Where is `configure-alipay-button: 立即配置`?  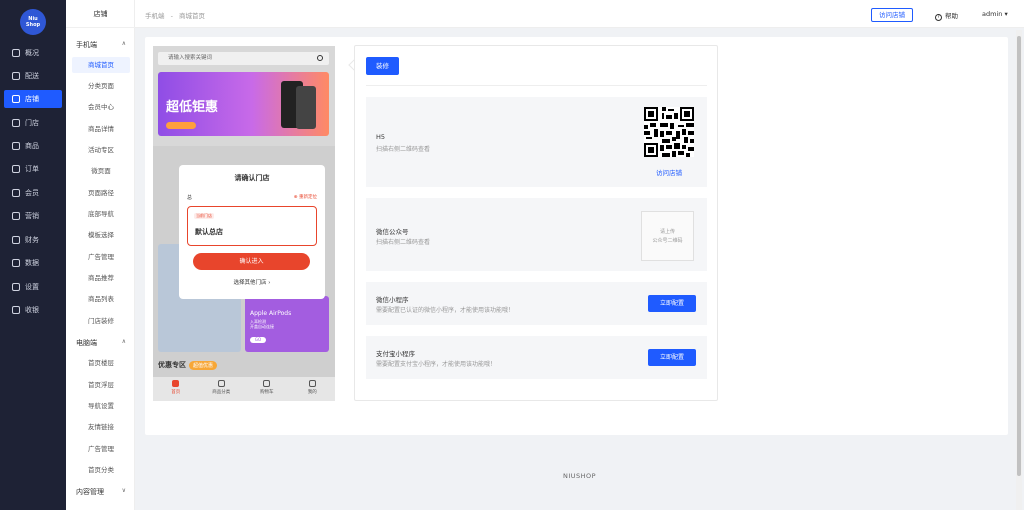
configure-alipay-button: 立即配置 is located at coordinates (672, 357).